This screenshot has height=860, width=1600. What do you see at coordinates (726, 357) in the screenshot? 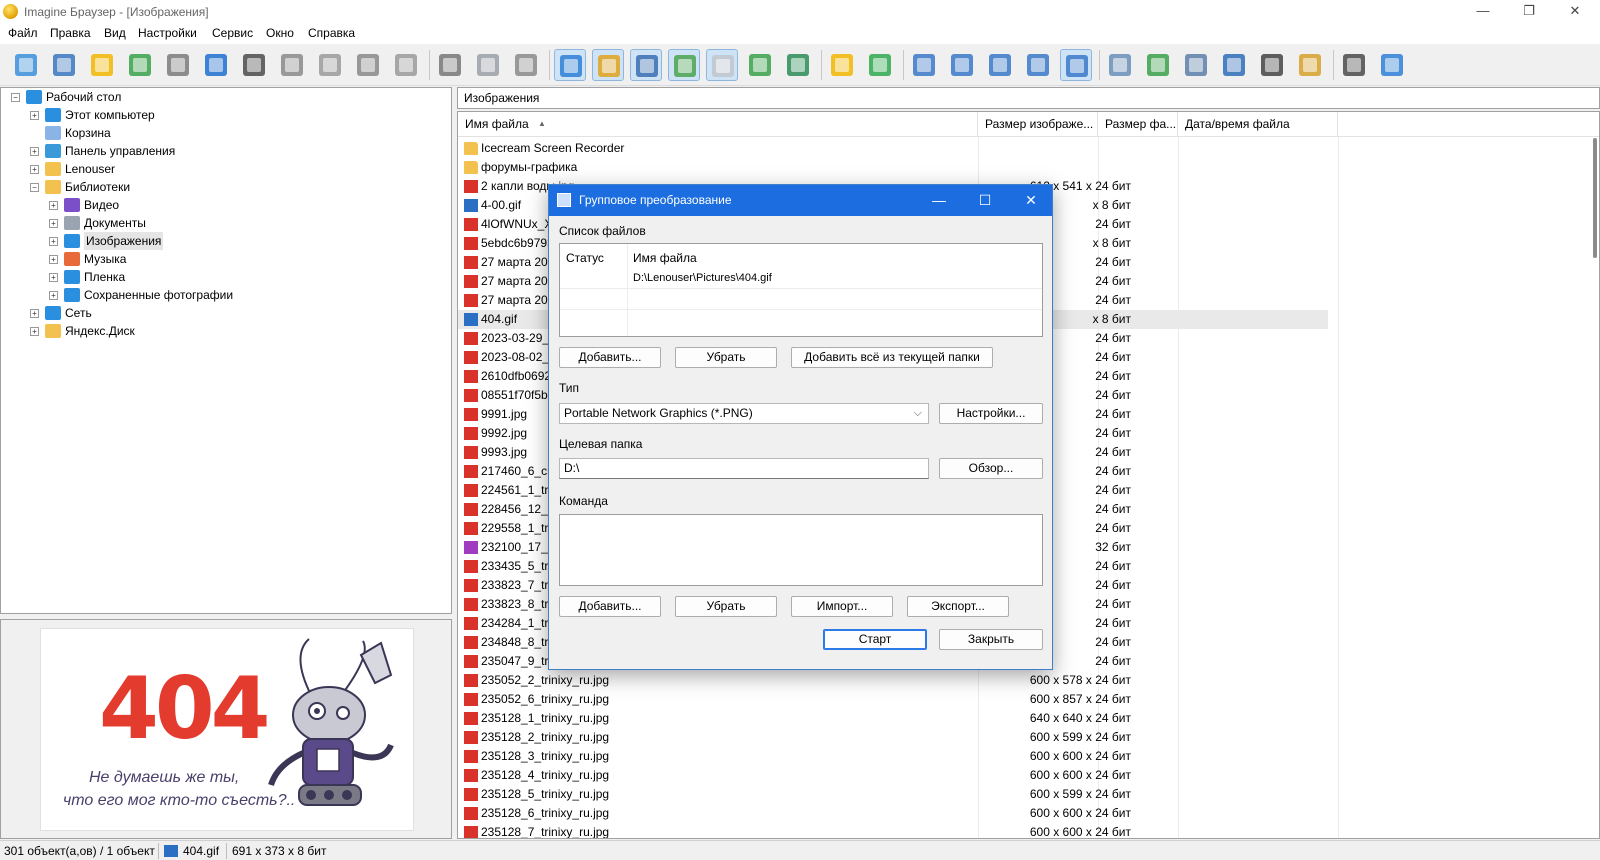
I see `remove-file-button: Убрать` at bounding box center [726, 357].